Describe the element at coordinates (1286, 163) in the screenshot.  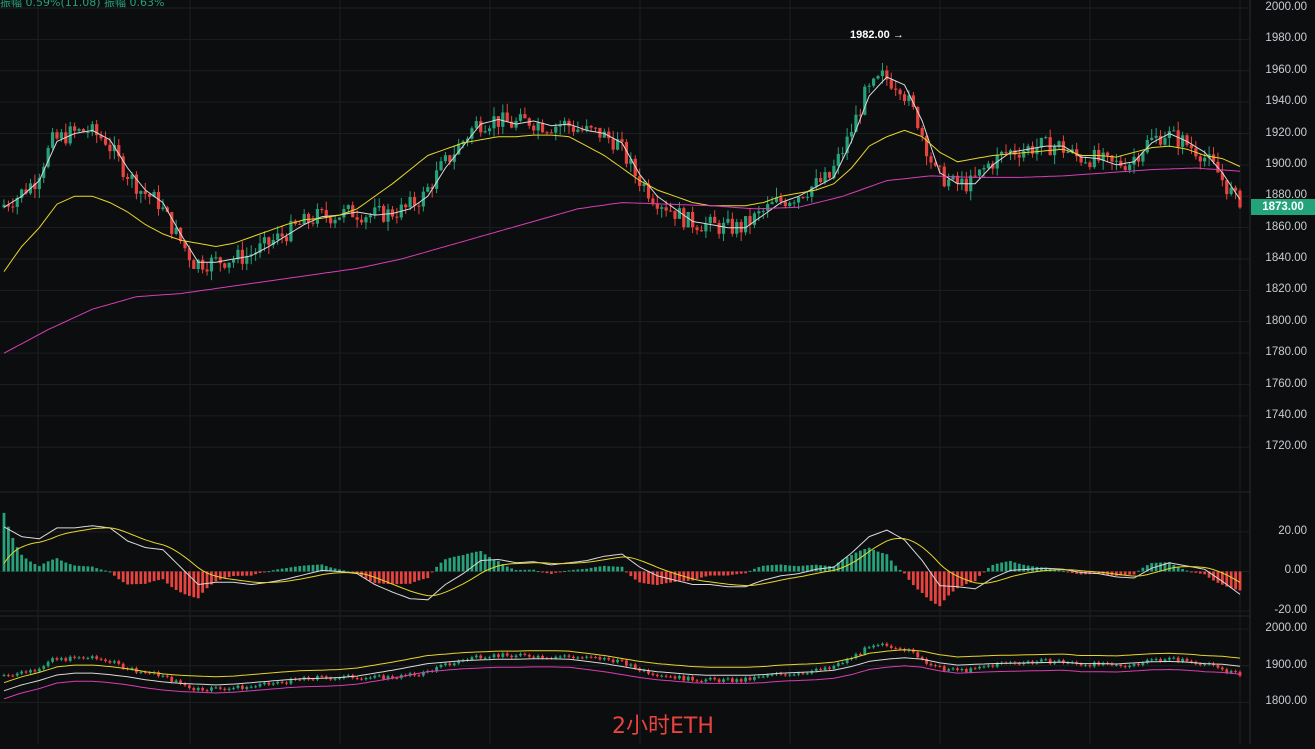
I see `axis-tick-label: 1900.00` at that location.